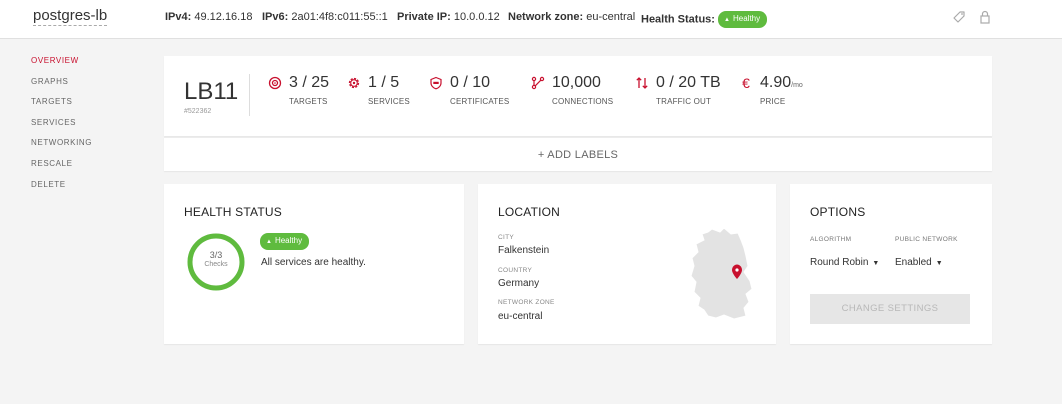 This screenshot has width=1062, height=404. I want to click on sidebar-item-networking: NETWORKING, so click(61, 148).